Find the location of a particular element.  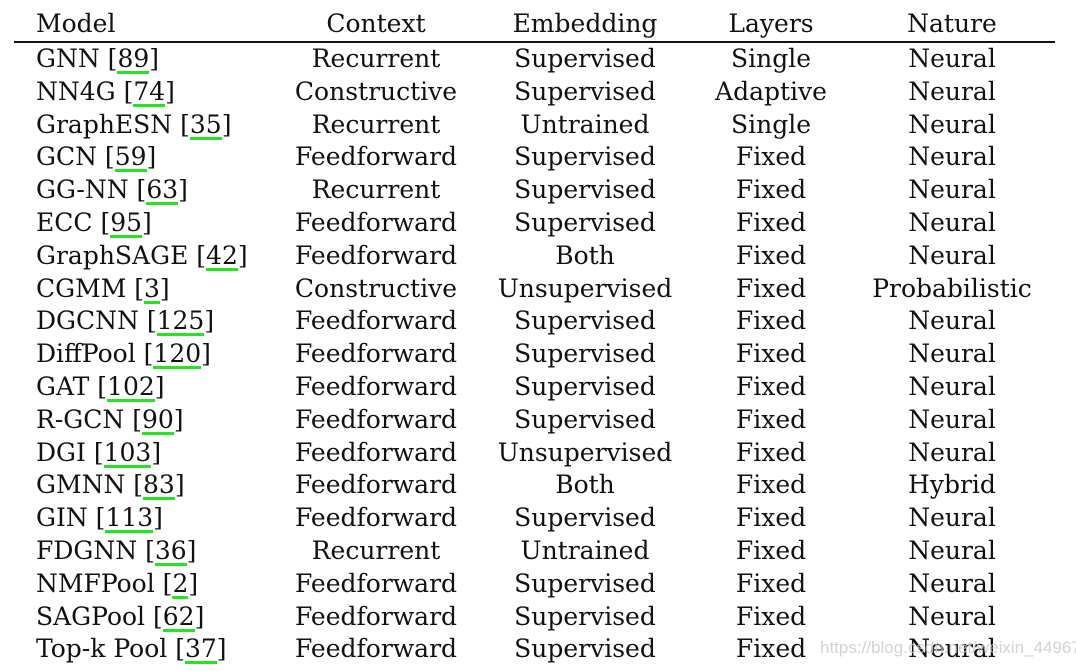

model-cell: GIN [113] is located at coordinates (99, 518).